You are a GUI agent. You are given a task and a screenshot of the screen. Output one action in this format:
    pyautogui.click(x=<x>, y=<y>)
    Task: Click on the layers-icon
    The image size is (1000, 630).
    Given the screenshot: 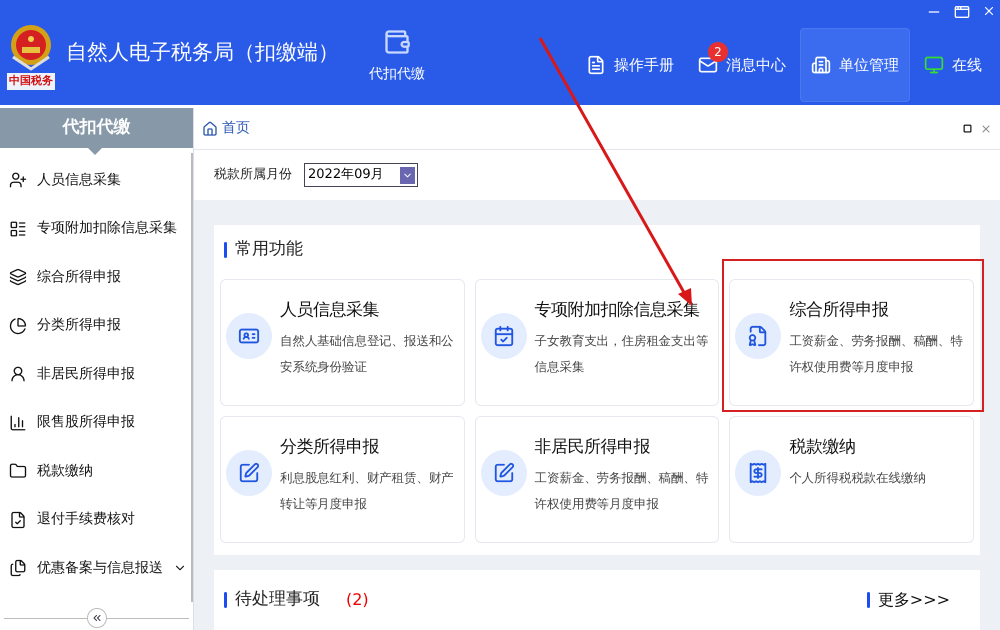 What is the action you would take?
    pyautogui.click(x=18, y=277)
    